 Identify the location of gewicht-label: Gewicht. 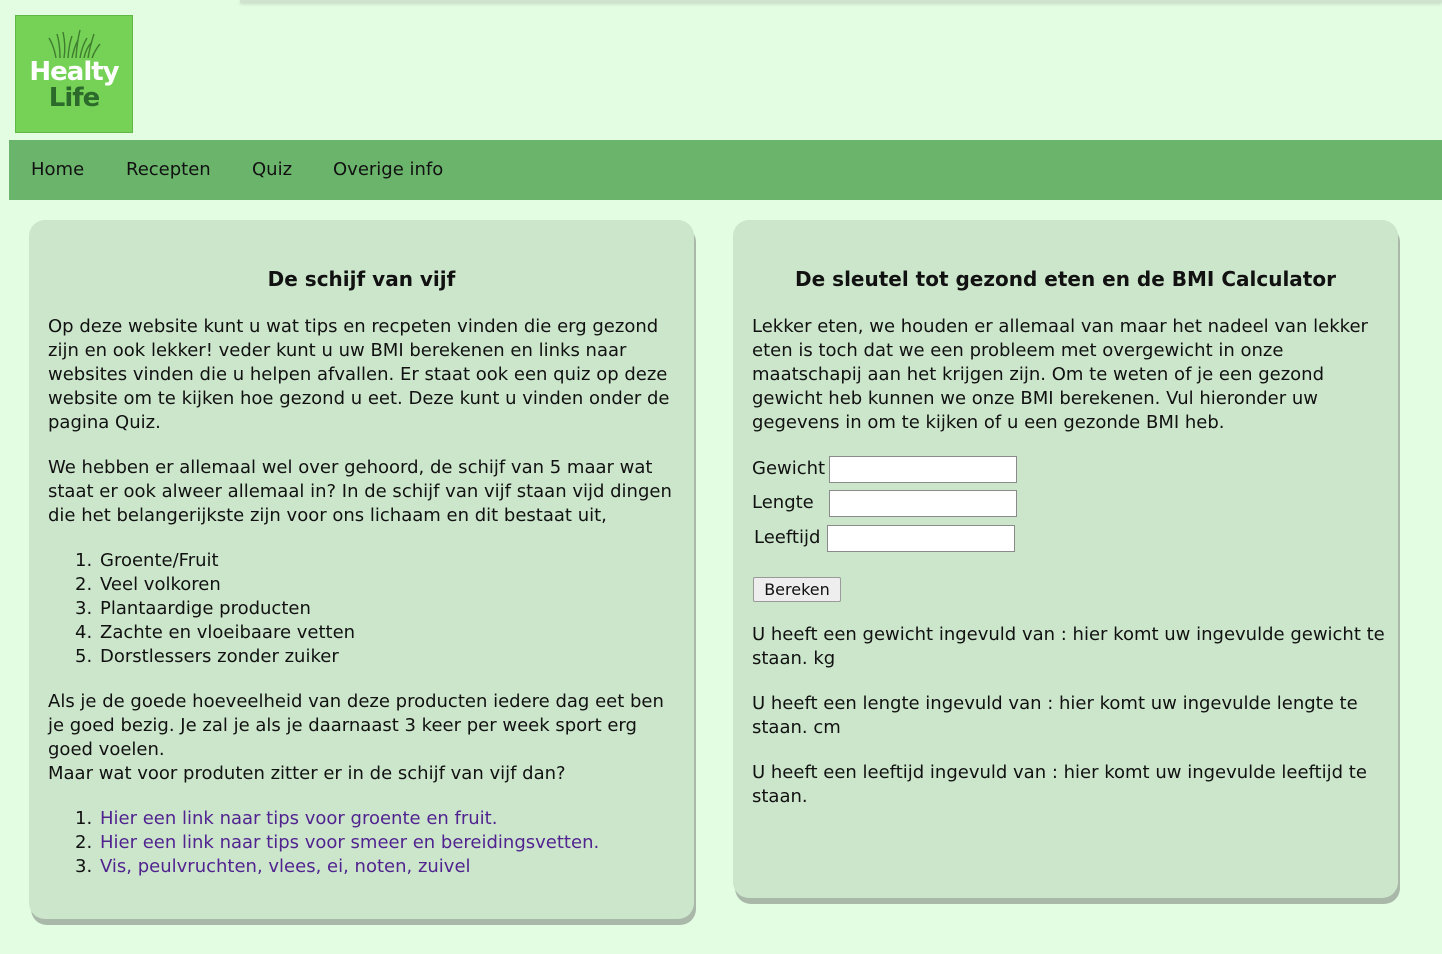
(789, 468).